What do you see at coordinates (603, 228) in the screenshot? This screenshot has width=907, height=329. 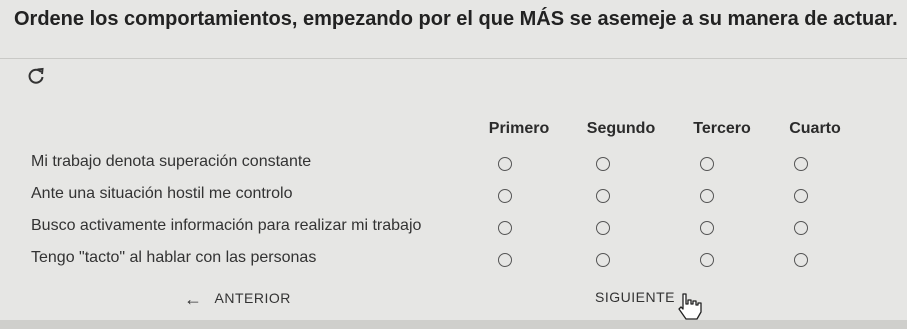 I see `radio-row3-second` at bounding box center [603, 228].